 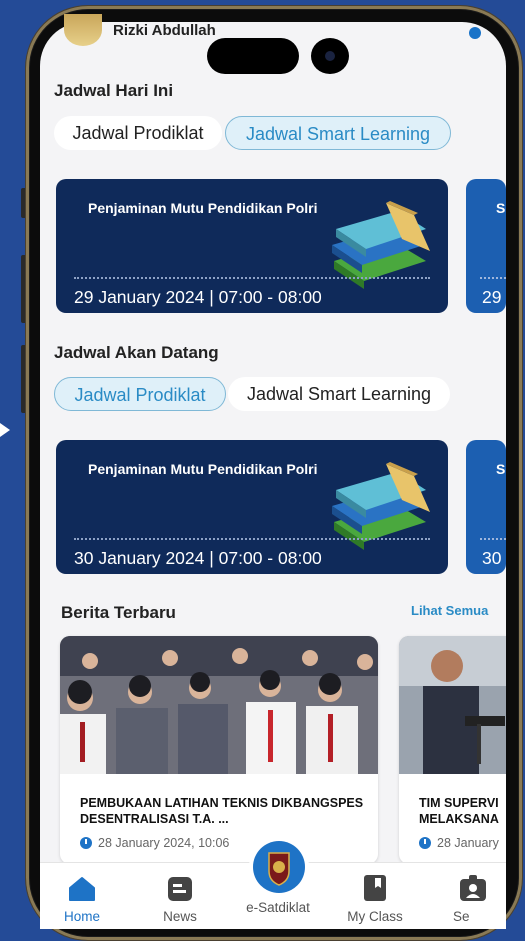 I want to click on card-datetime: 29 January 2024 | 07:00 - 08:00, so click(x=198, y=297).